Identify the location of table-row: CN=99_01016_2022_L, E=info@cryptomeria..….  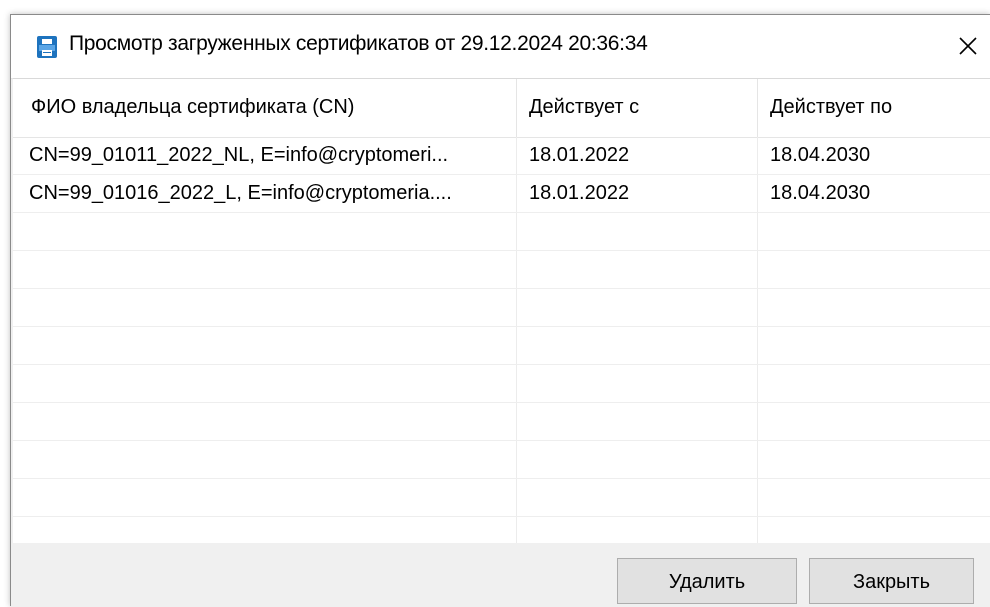
(501, 194).